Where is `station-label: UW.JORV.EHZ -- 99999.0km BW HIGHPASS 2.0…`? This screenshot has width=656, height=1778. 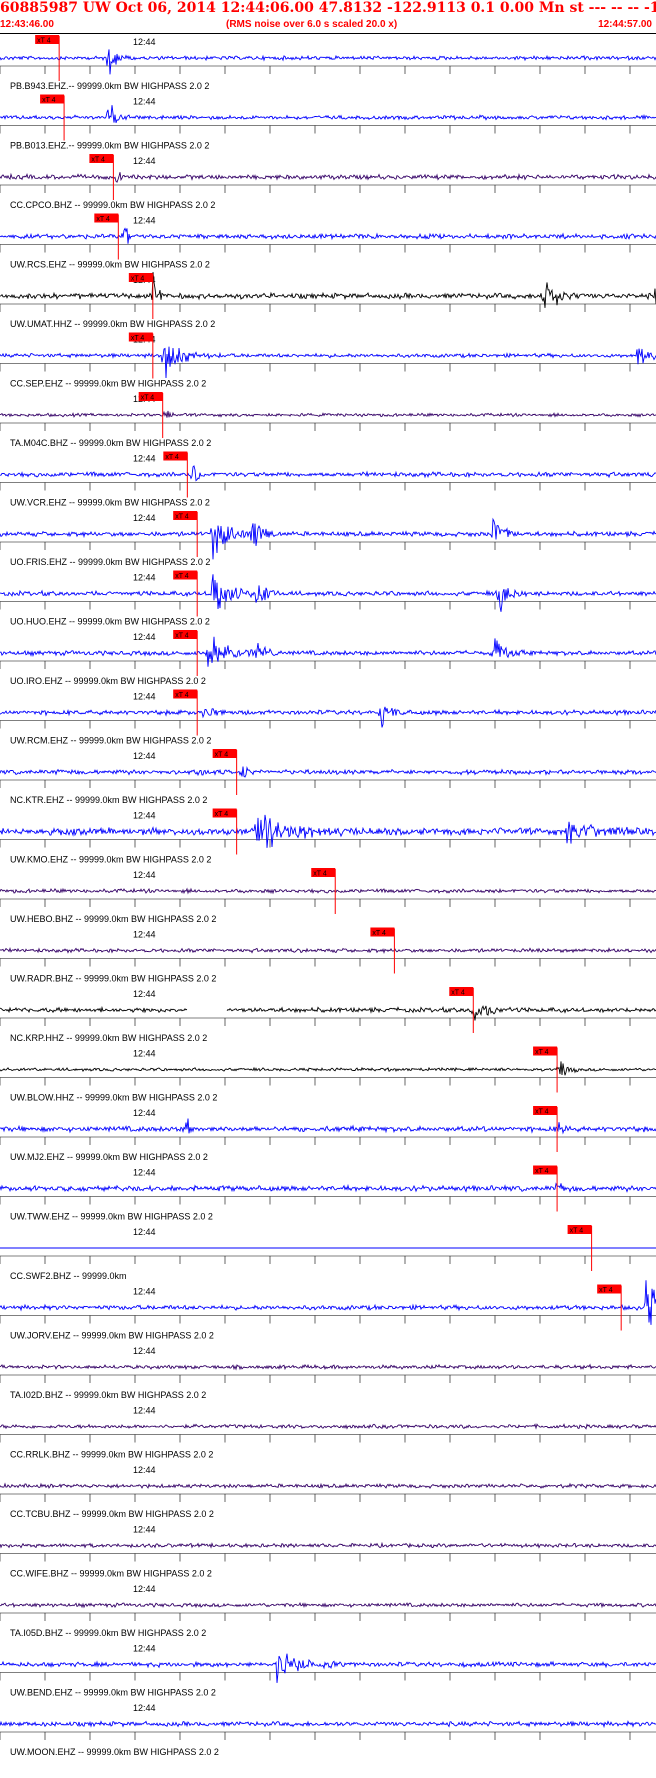 station-label: UW.JORV.EHZ -- 99999.0km BW HIGHPASS 2.0… is located at coordinates (112, 1336).